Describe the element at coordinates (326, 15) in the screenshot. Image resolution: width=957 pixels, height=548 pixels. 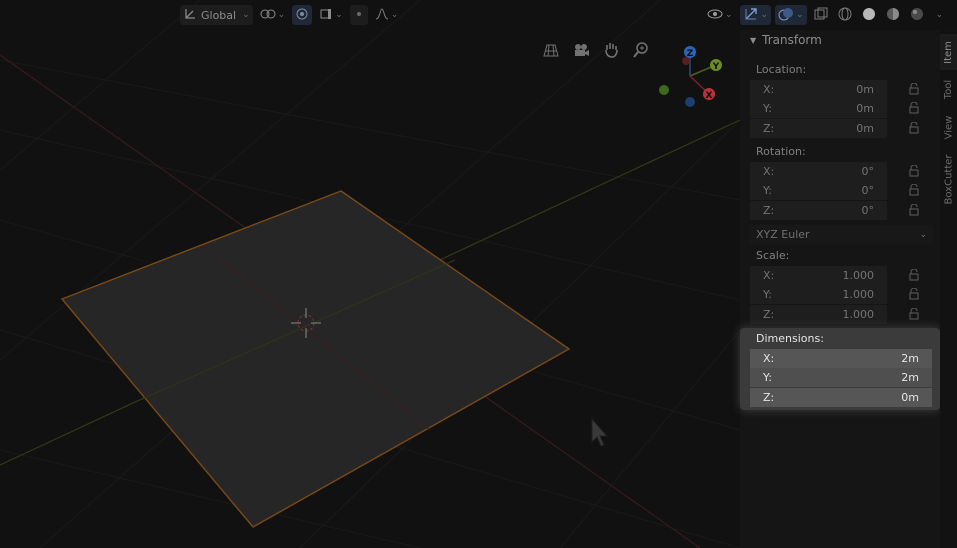
I see `snap-target-icon` at that location.